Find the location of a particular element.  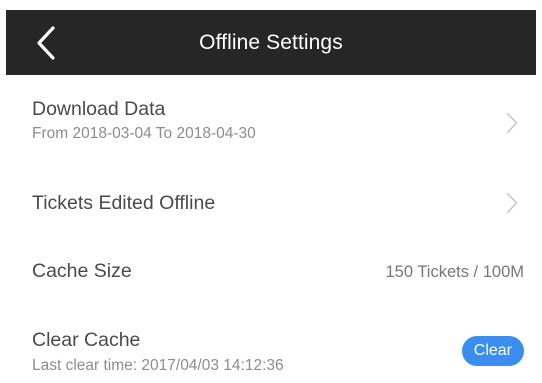

cache-size-label: Cache Size is located at coordinates (82, 271).